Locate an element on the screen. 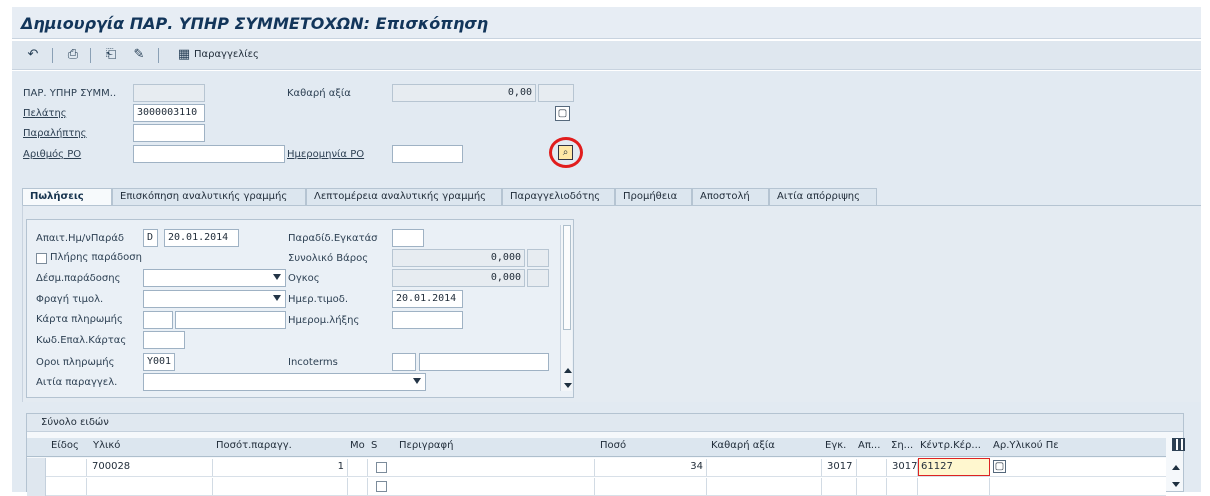 The height and width of the screenshot is (496, 1210). delivery-block-select is located at coordinates (214, 278).